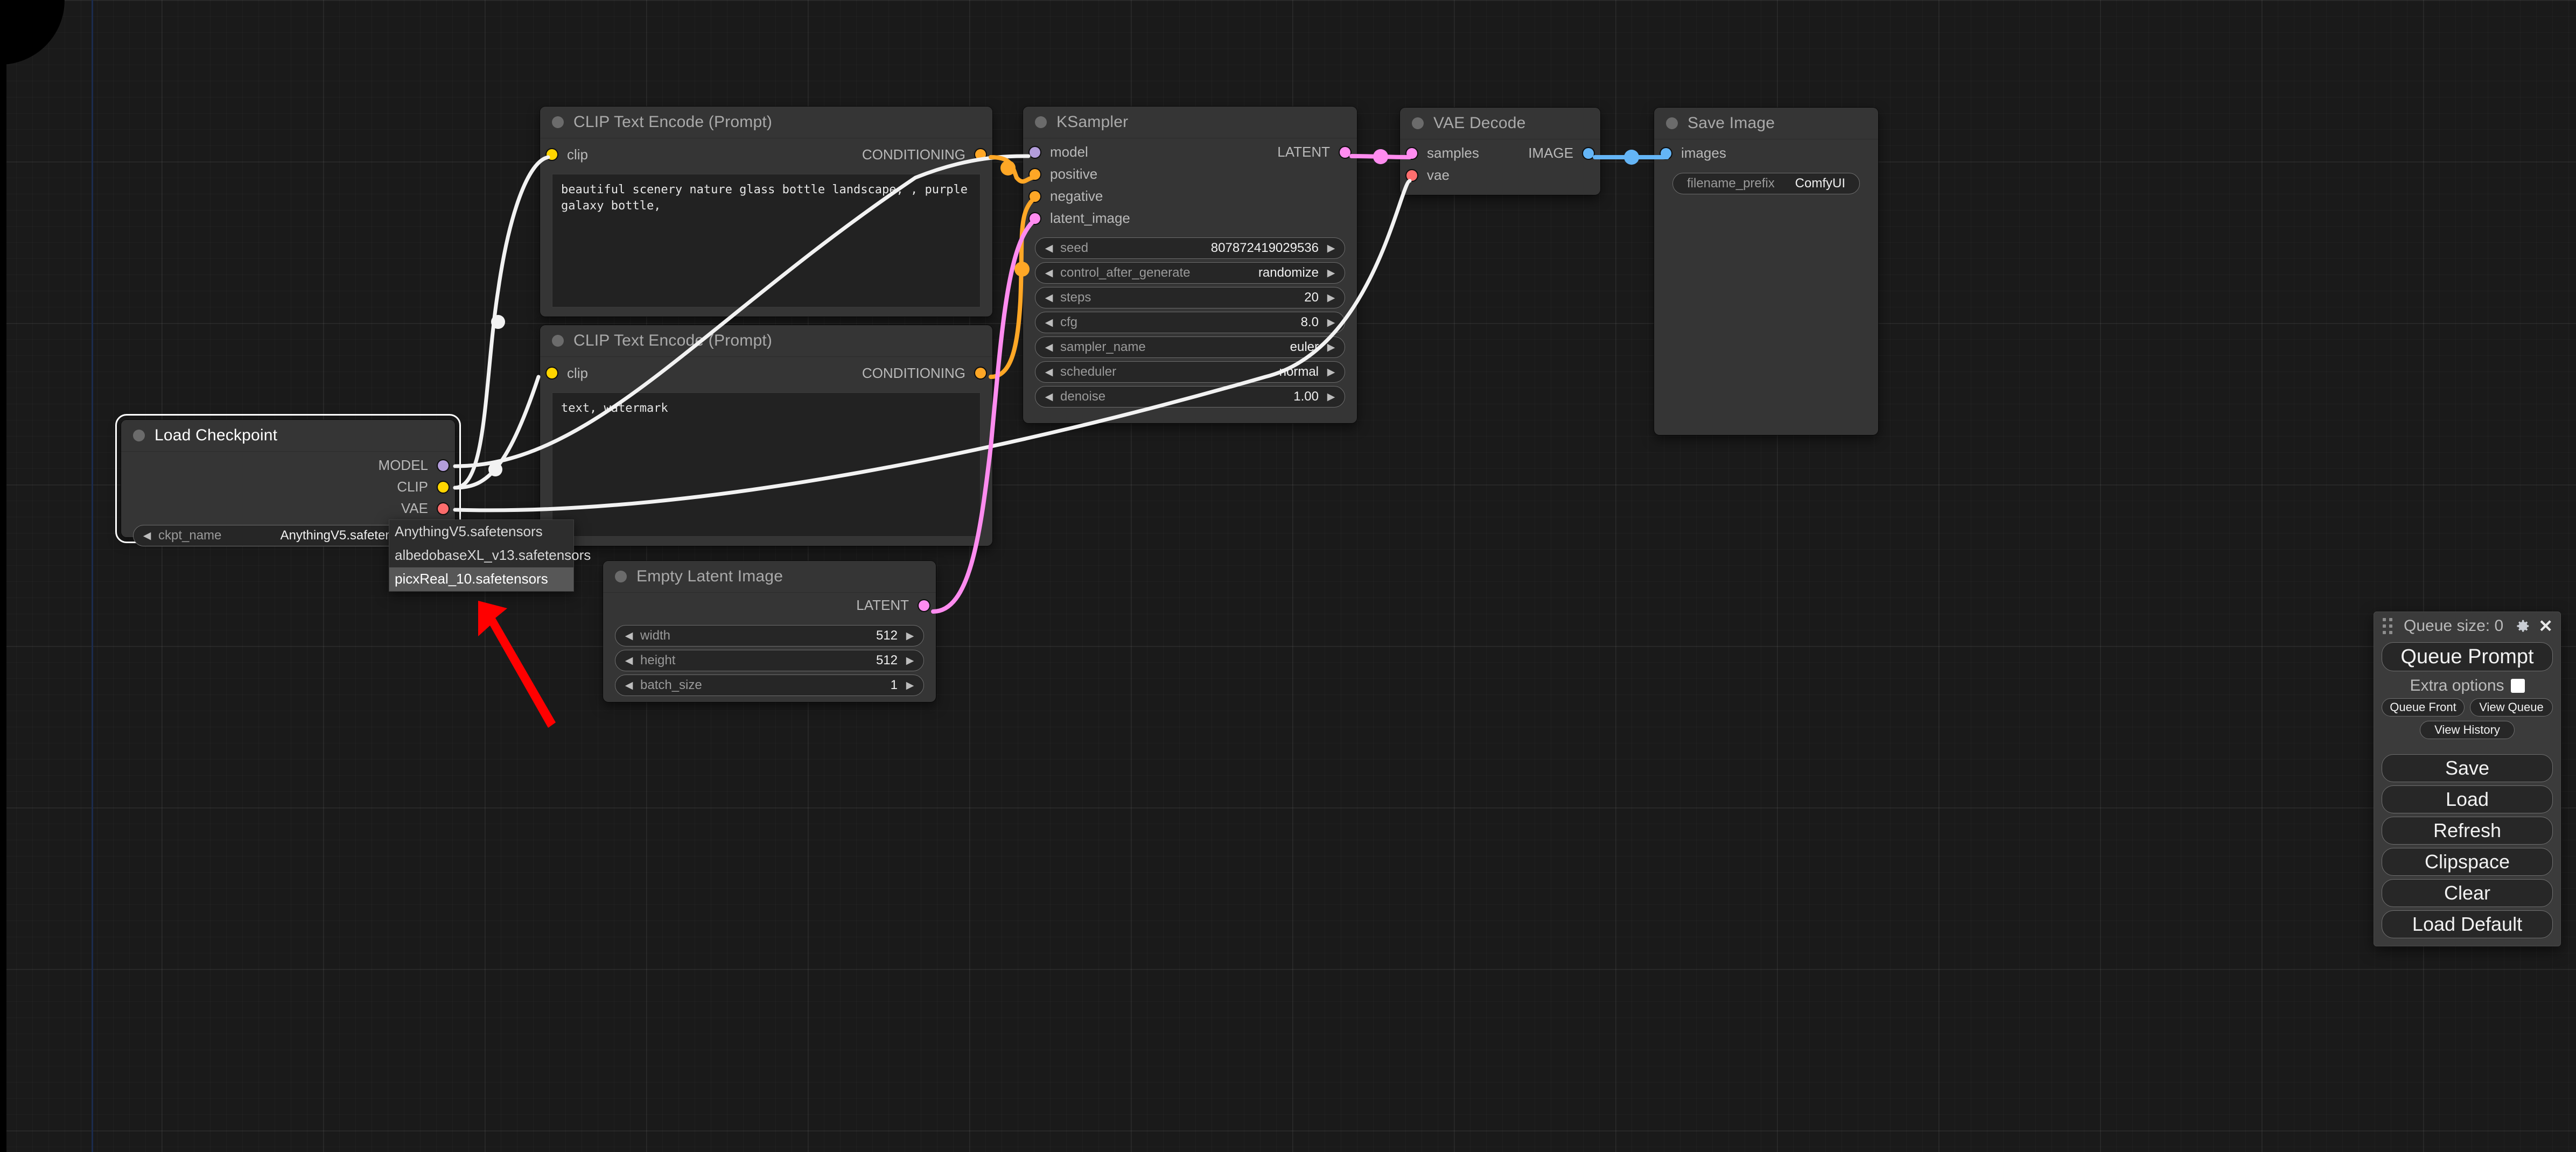 The image size is (2576, 1152). I want to click on widget-sampler-name: ◀ sampler_name euler ▶, so click(1190, 347).